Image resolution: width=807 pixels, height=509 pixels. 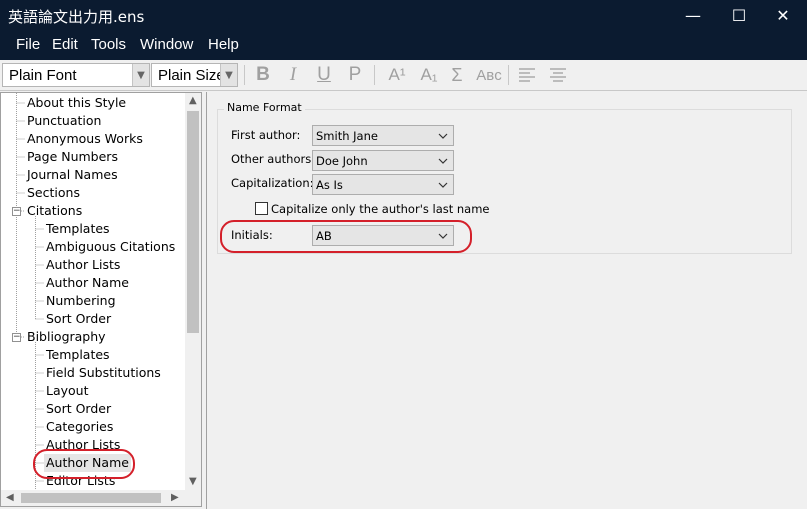 I want to click on tree-item-punctuation: Punctuation, so click(x=64, y=121).